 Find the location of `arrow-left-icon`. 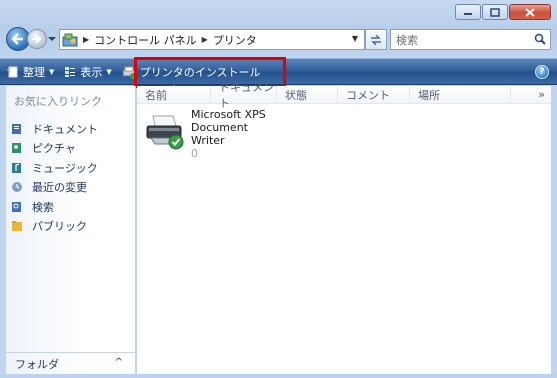

arrow-left-icon is located at coordinates (17, 39).